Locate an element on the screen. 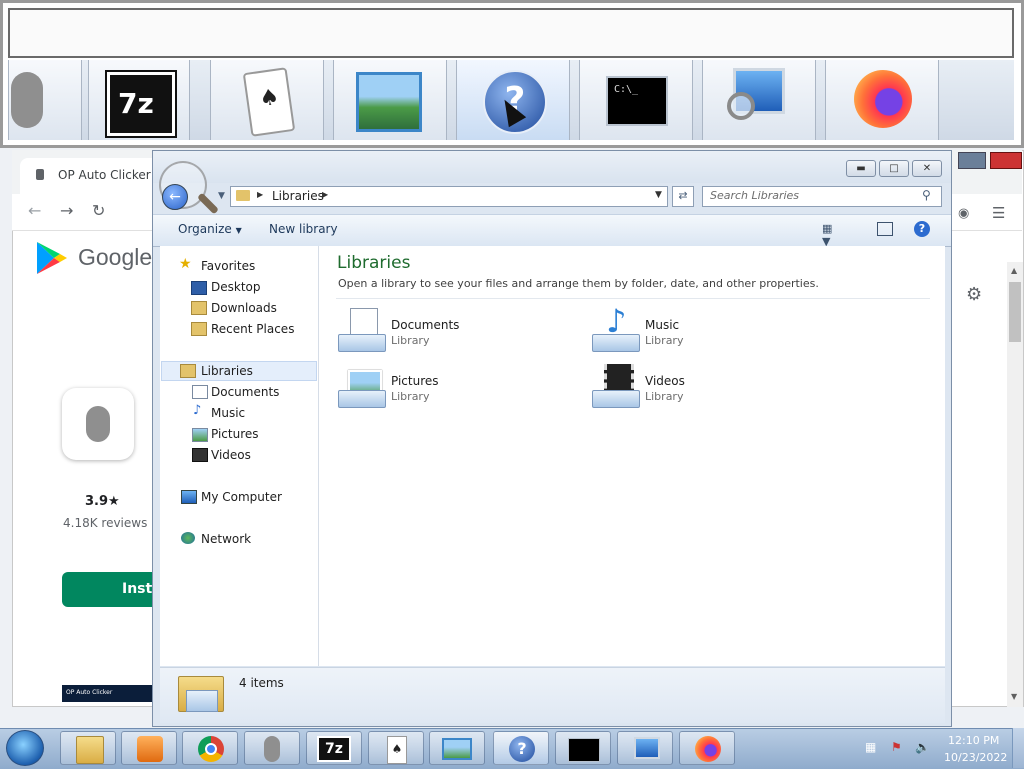 The image size is (1024, 769). switcher-item-7z: 7z is located at coordinates (139, 100).